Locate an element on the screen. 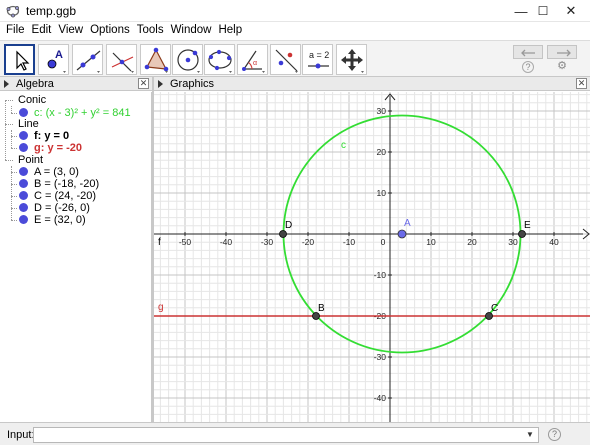  reflect-tool-button is located at coordinates (285, 59).